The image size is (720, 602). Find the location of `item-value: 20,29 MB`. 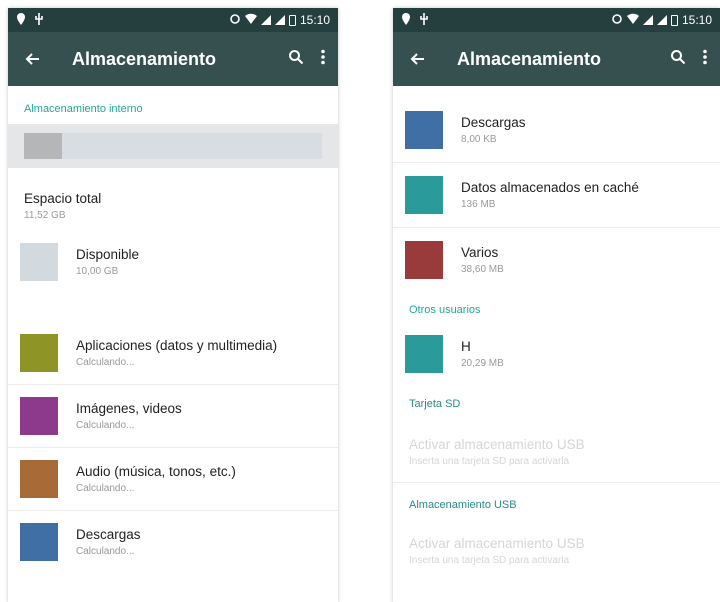

item-value: 20,29 MB is located at coordinates (482, 363).